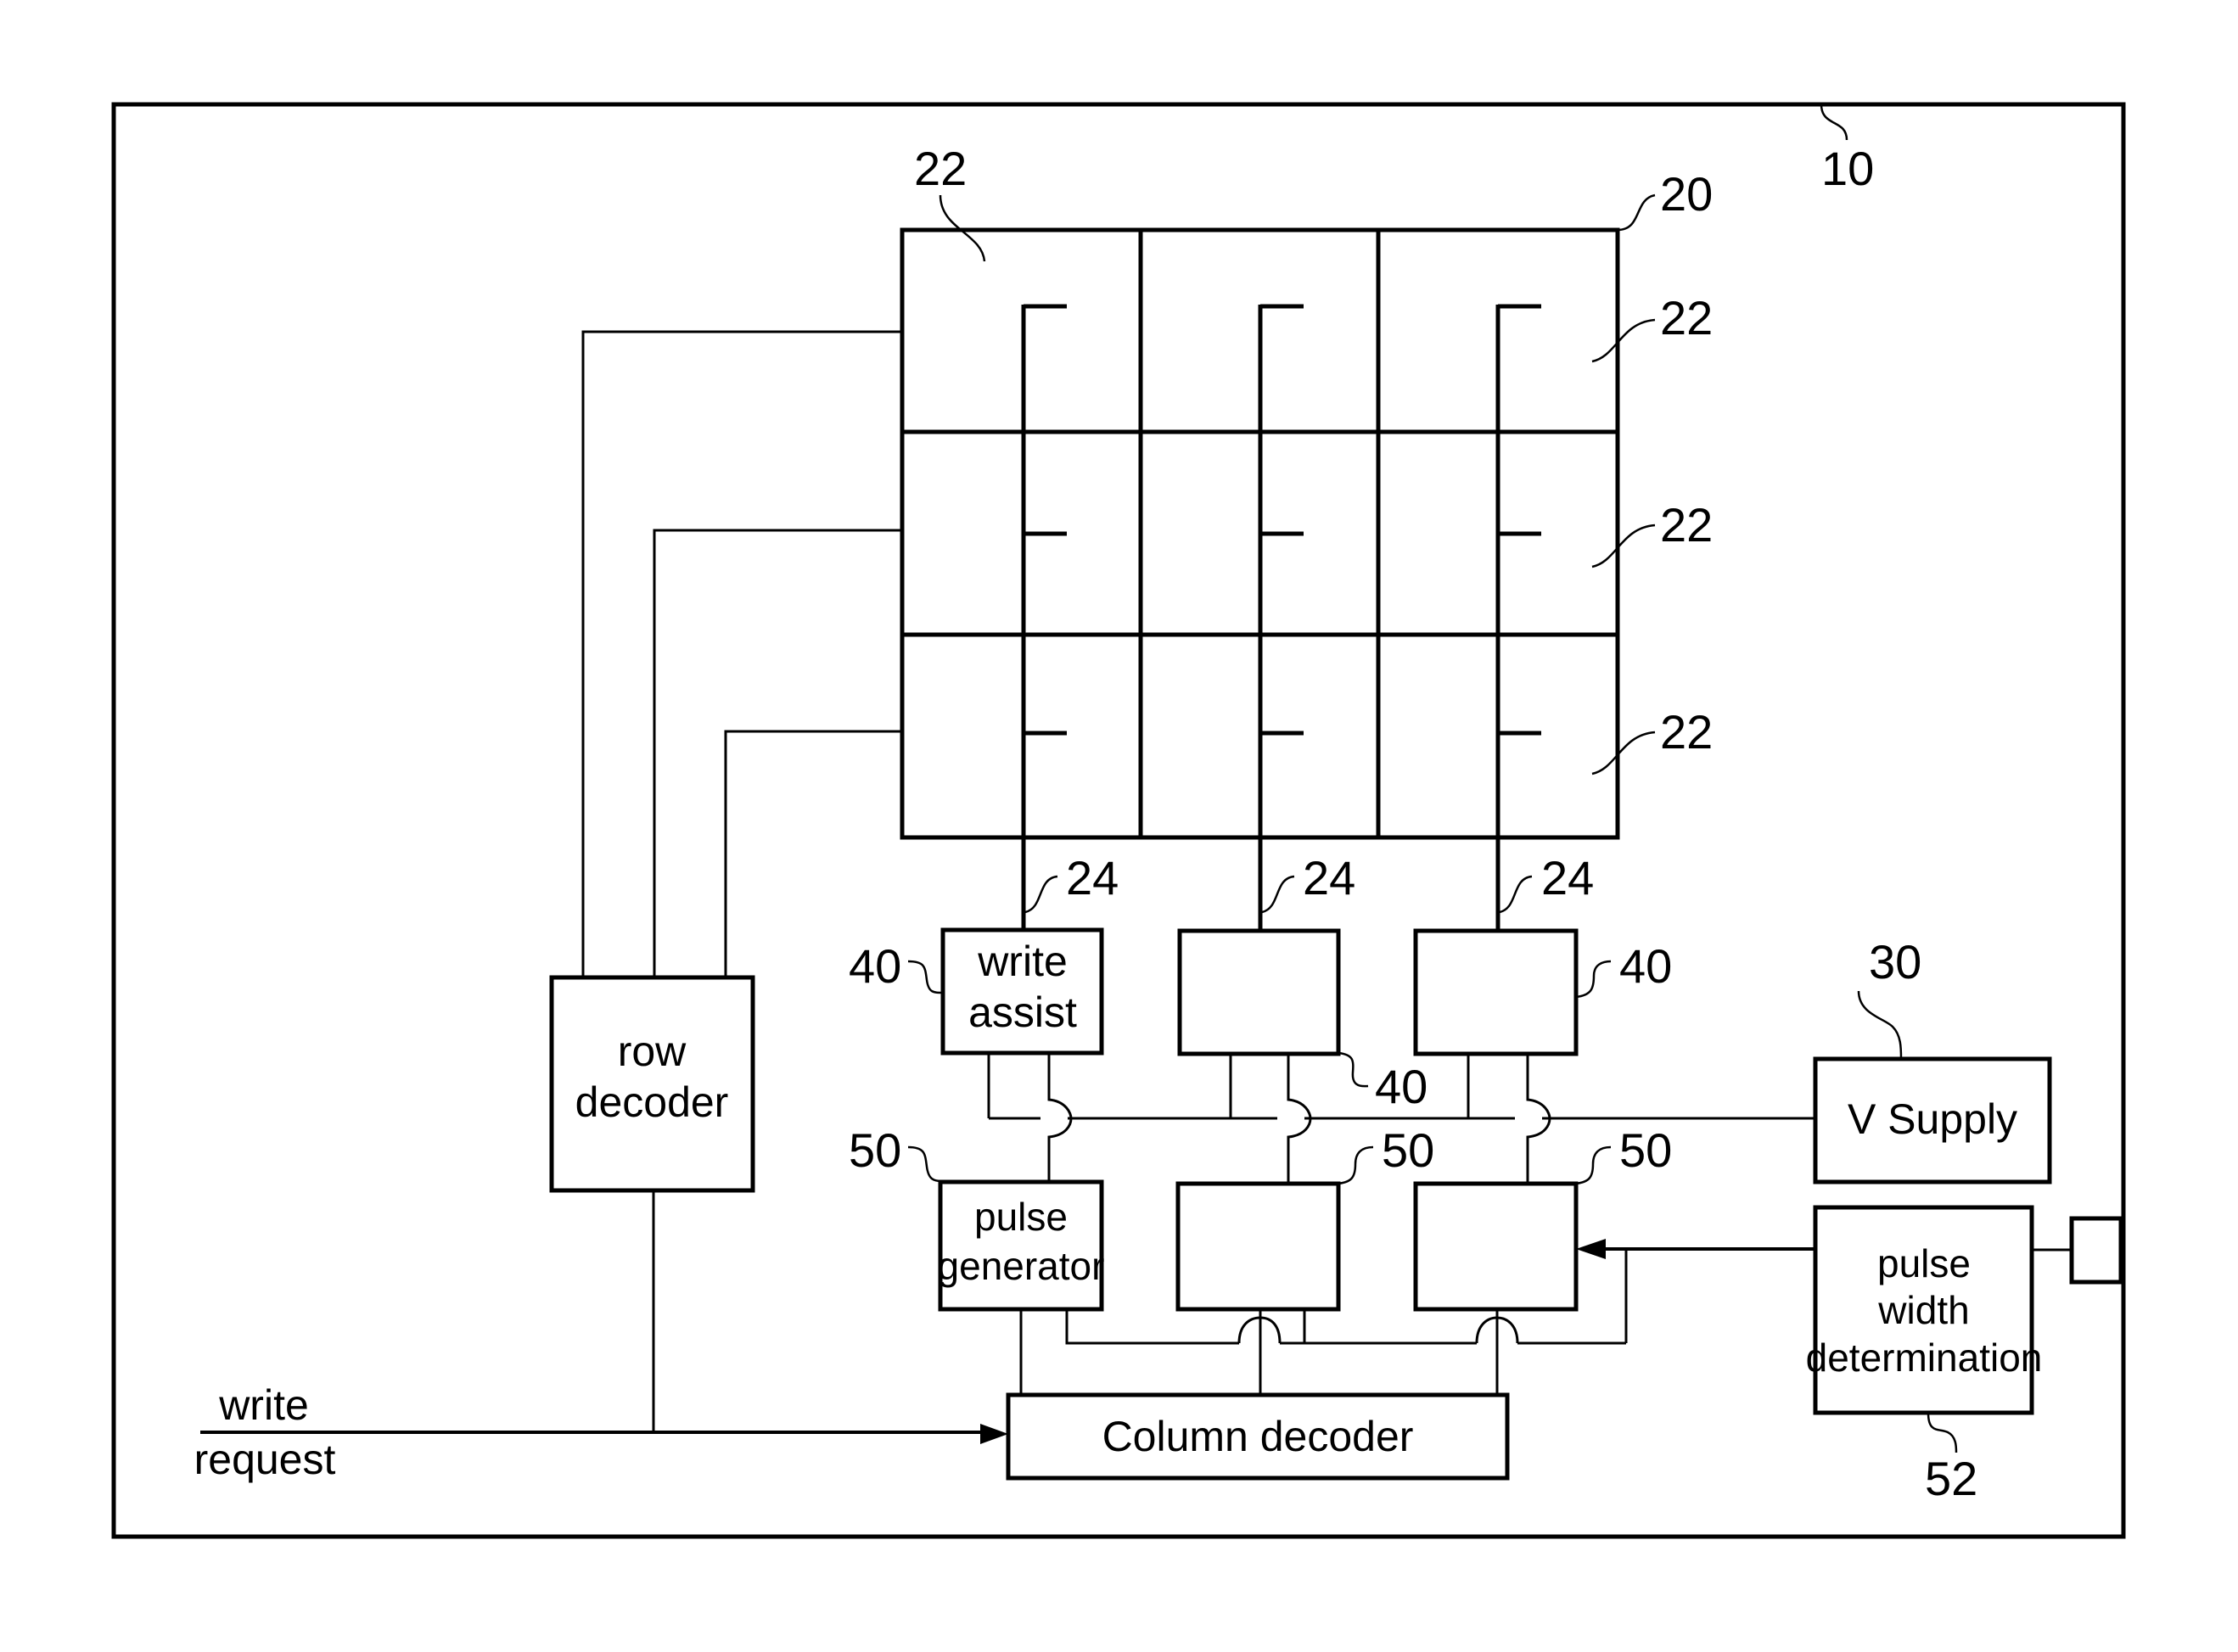 The height and width of the screenshot is (1652, 2238). What do you see at coordinates (1567, 878) in the screenshot?
I see `ref-bitline-3: 24` at bounding box center [1567, 878].